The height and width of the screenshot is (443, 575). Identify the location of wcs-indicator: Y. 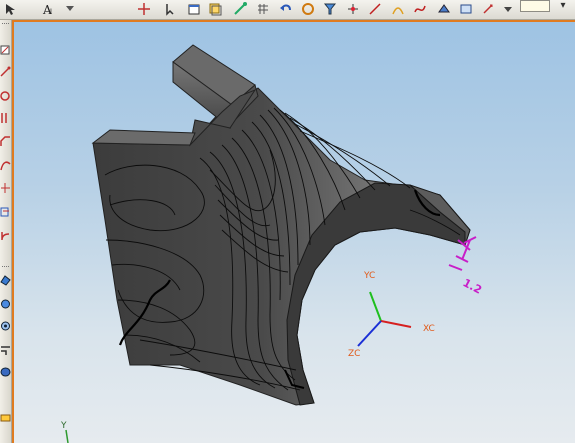
(64, 432).